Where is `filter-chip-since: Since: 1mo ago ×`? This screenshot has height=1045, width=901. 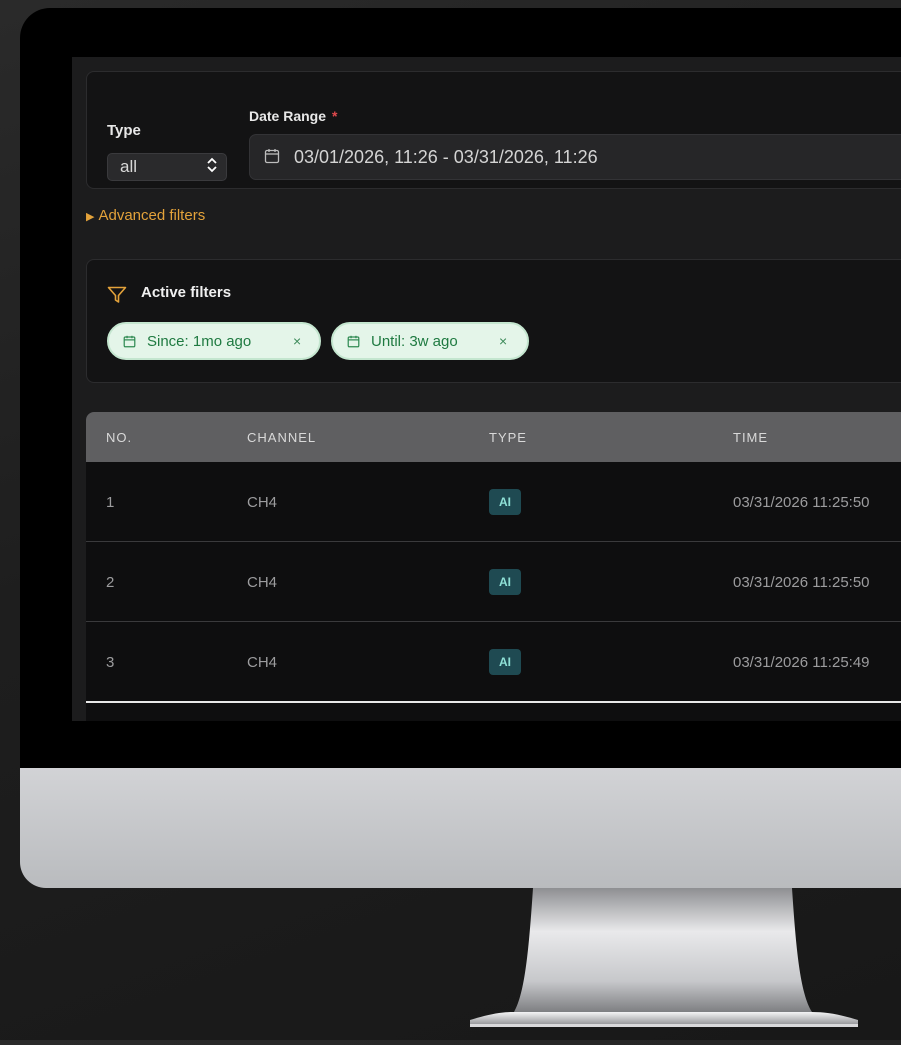
filter-chip-since: Since: 1mo ago × is located at coordinates (214, 341).